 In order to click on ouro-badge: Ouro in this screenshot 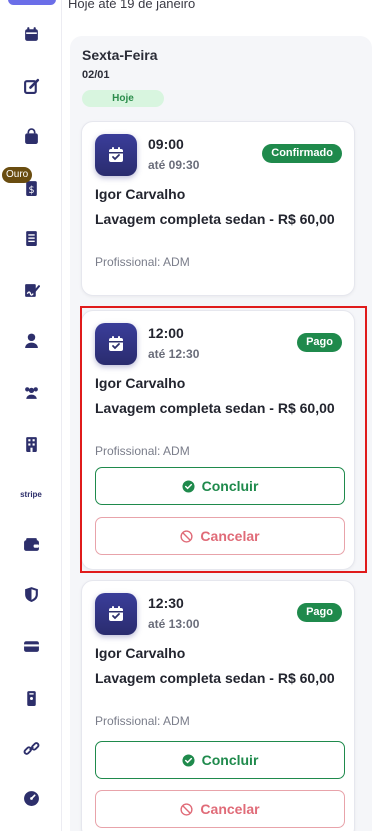, I will do `click(17, 175)`.